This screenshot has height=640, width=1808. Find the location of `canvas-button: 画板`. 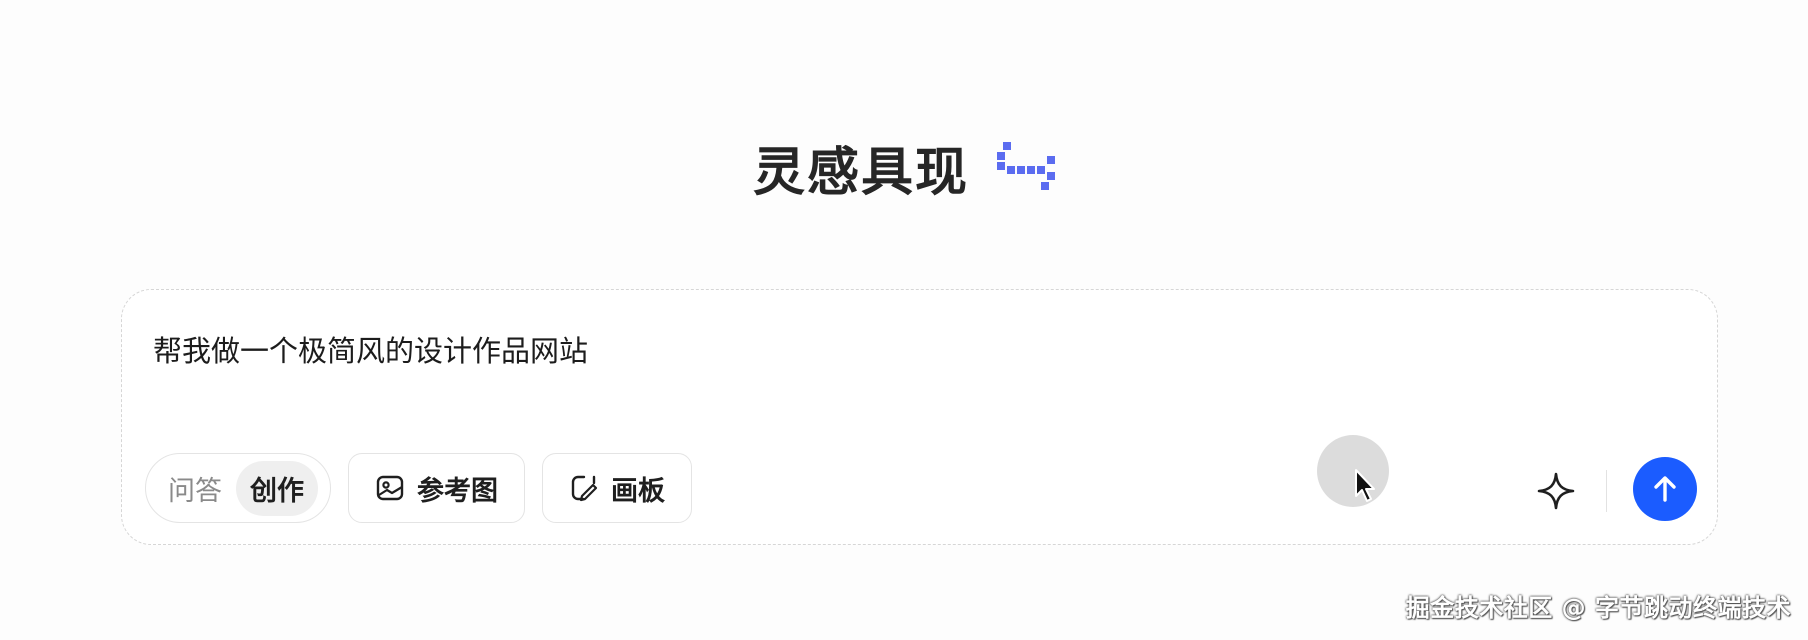

canvas-button: 画板 is located at coordinates (617, 488).